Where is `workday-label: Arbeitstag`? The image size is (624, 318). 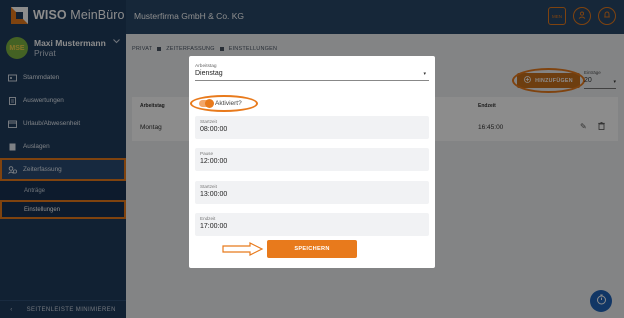
workday-label: Arbeitstag is located at coordinates (206, 66).